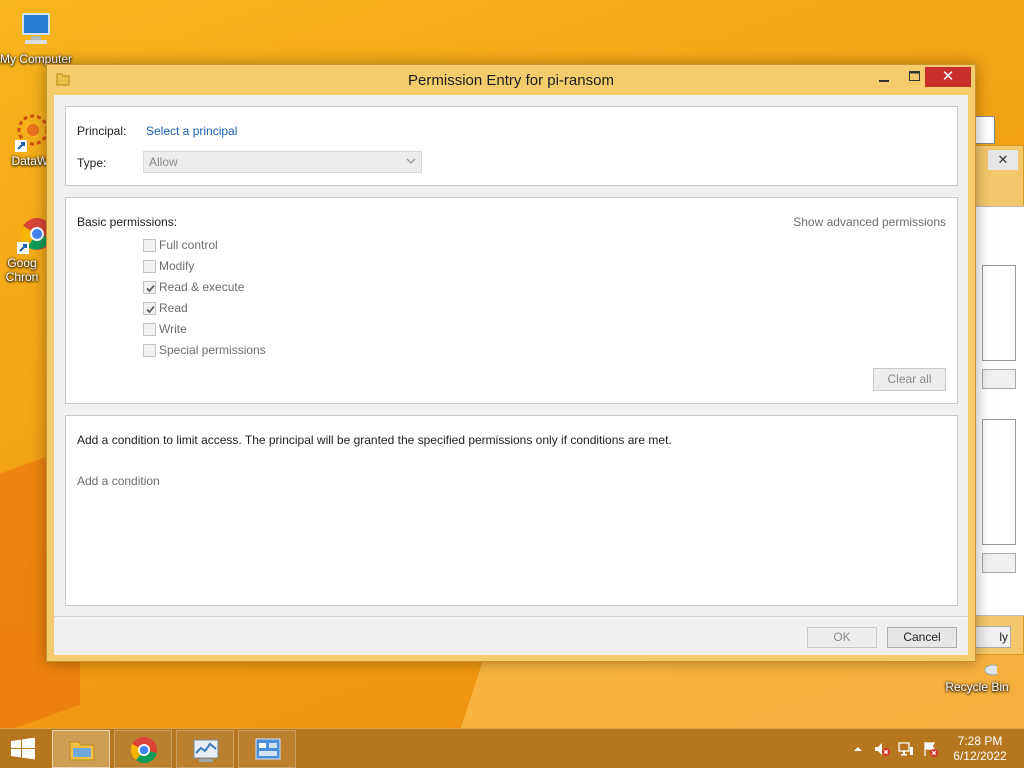 The width and height of the screenshot is (1024, 768). What do you see at coordinates (922, 637) in the screenshot?
I see `cancel-button: Cancel` at bounding box center [922, 637].